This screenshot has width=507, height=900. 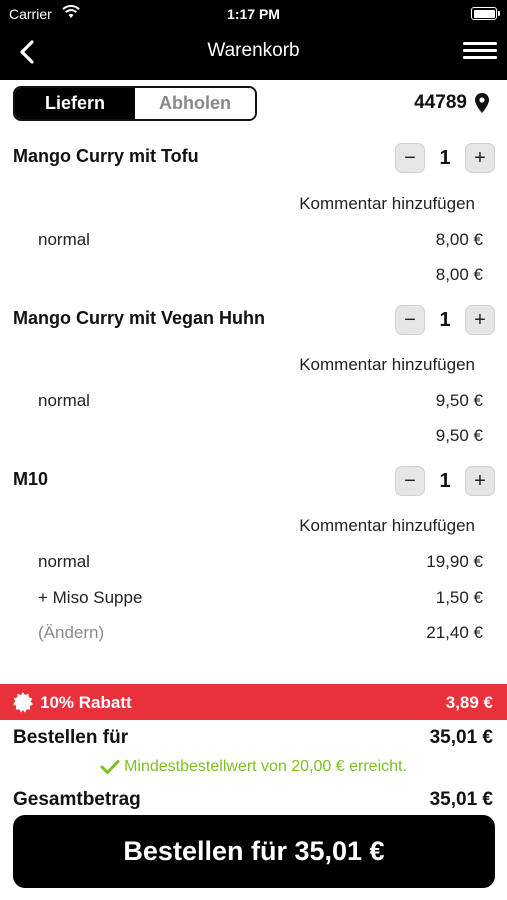 I want to click on top-bar: Carrier 1:17 PM Warenkorb, so click(x=253, y=40).